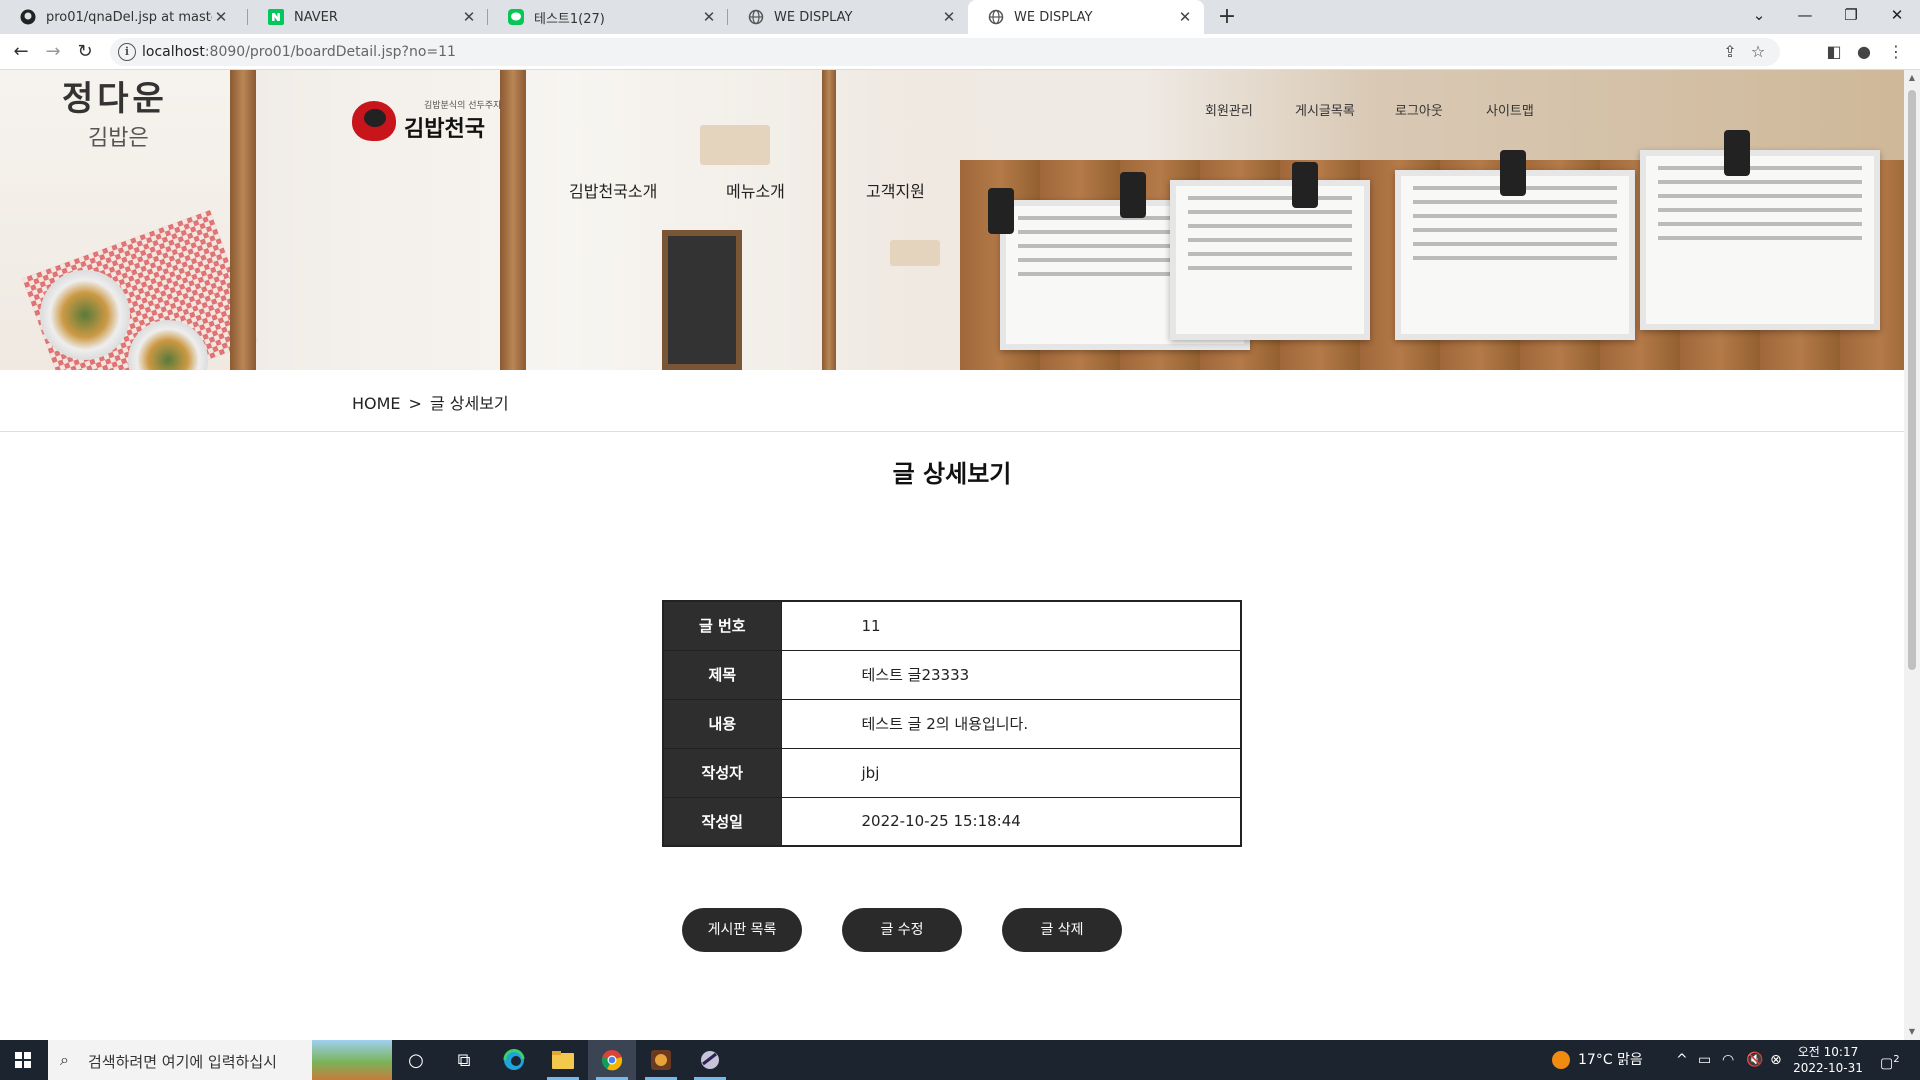  Describe the element at coordinates (1897, 15) in the screenshot. I see `window-close-icon: ✕` at that location.